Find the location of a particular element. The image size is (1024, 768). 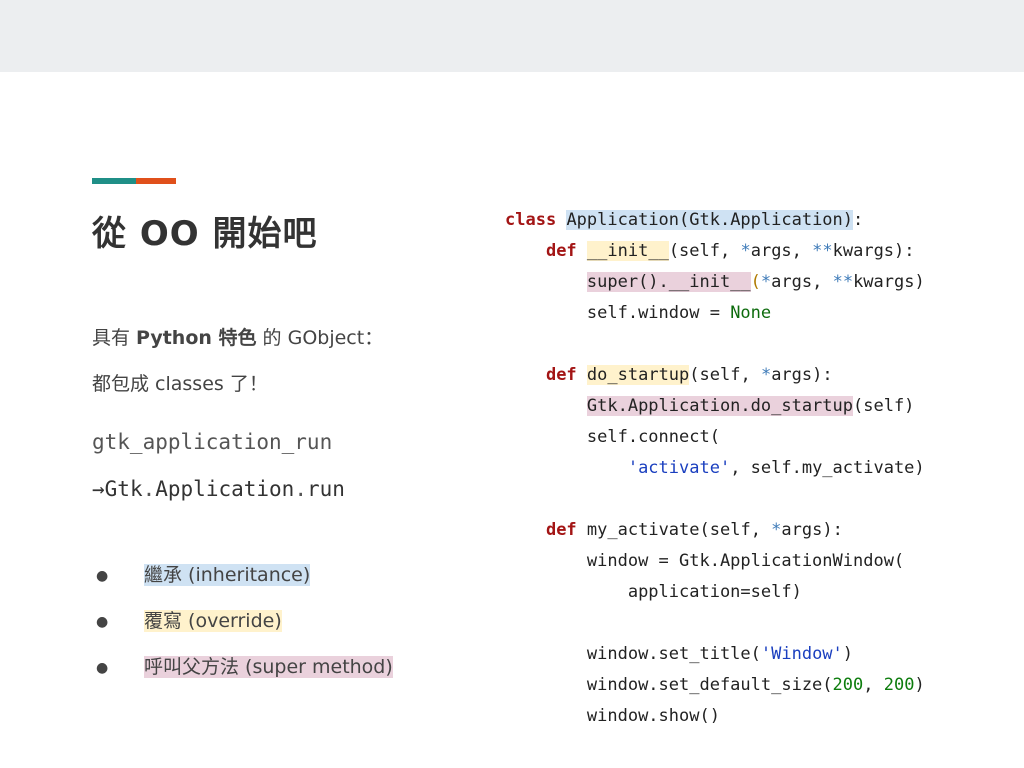

accent-orange is located at coordinates (156, 181).